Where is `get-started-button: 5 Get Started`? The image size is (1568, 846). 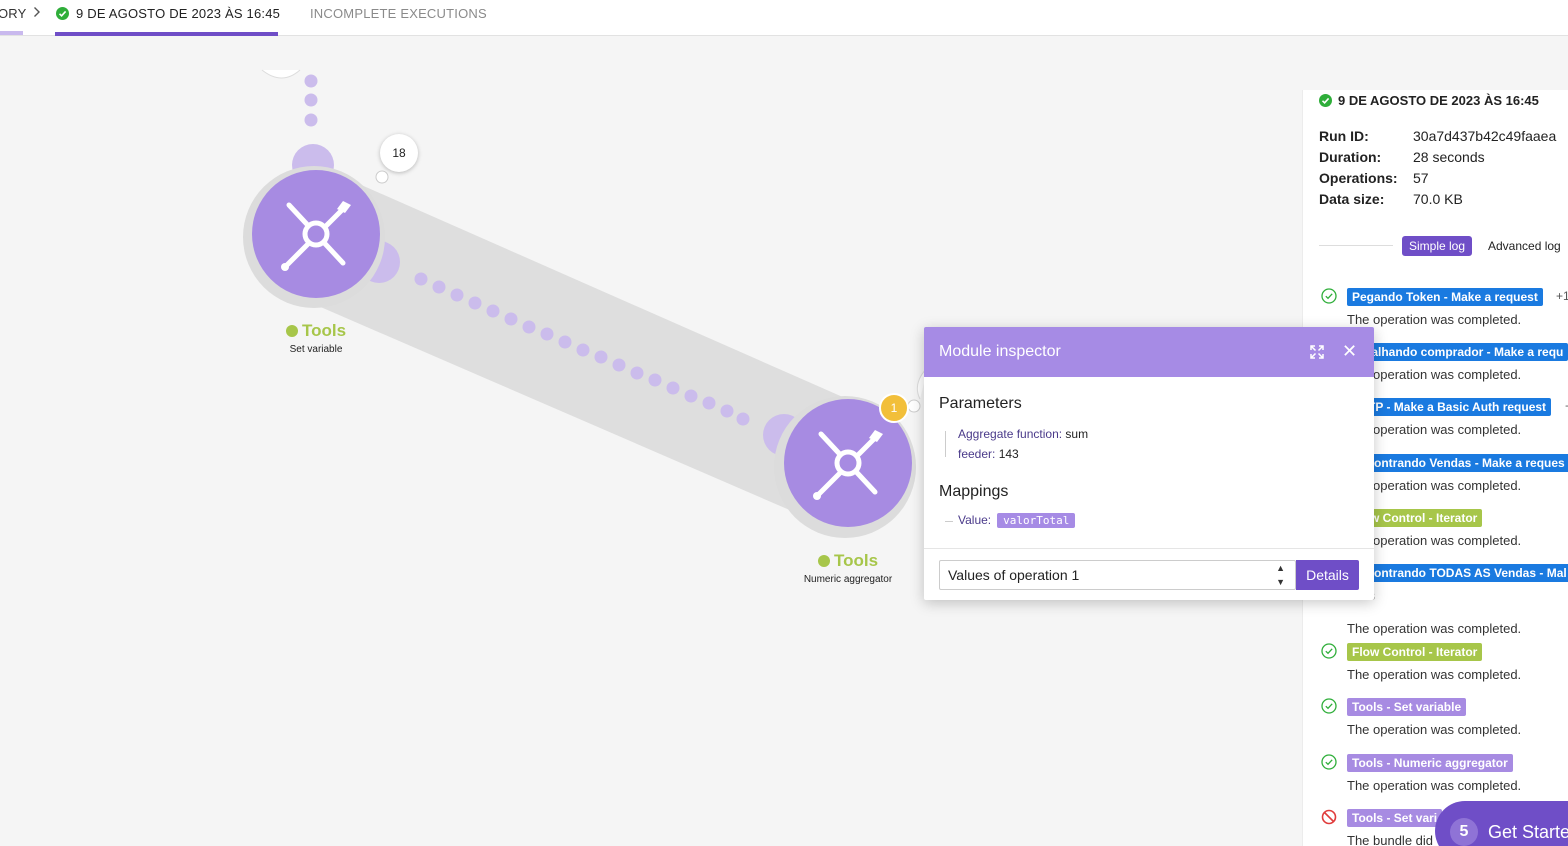
get-started-button: 5 Get Started is located at coordinates (1501, 823).